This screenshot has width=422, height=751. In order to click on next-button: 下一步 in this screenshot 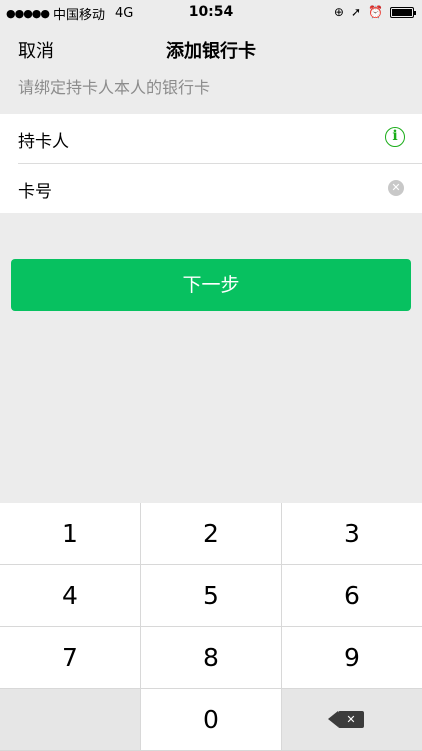, I will do `click(211, 285)`.